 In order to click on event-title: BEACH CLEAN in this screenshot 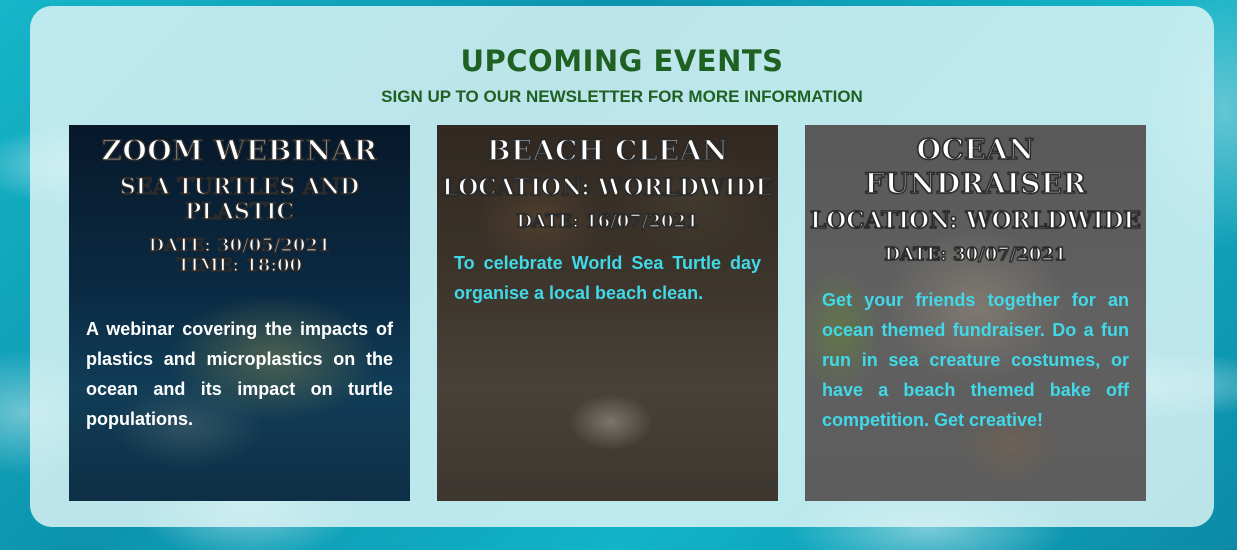, I will do `click(607, 151)`.